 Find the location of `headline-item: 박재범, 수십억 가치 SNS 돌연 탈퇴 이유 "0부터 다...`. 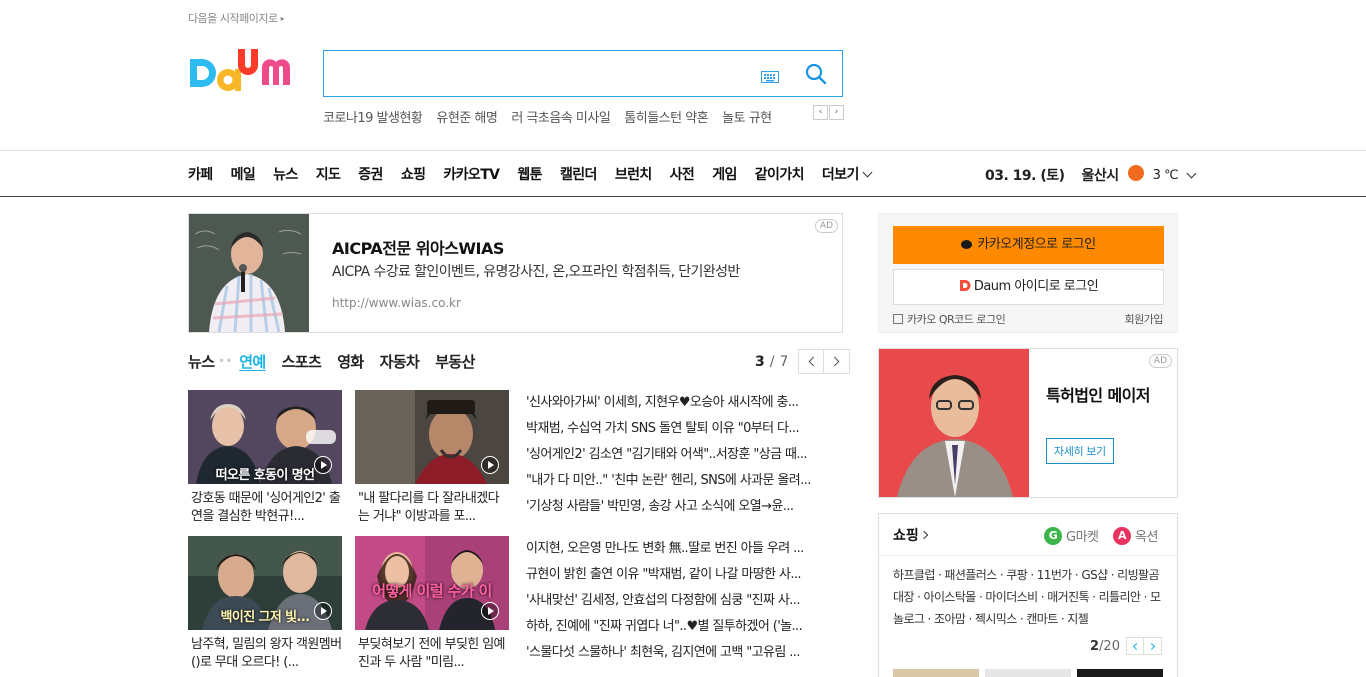

headline-item: 박재범, 수십억 가치 SNS 돌연 탈퇴 이유 "0부터 다... is located at coordinates (683, 433).